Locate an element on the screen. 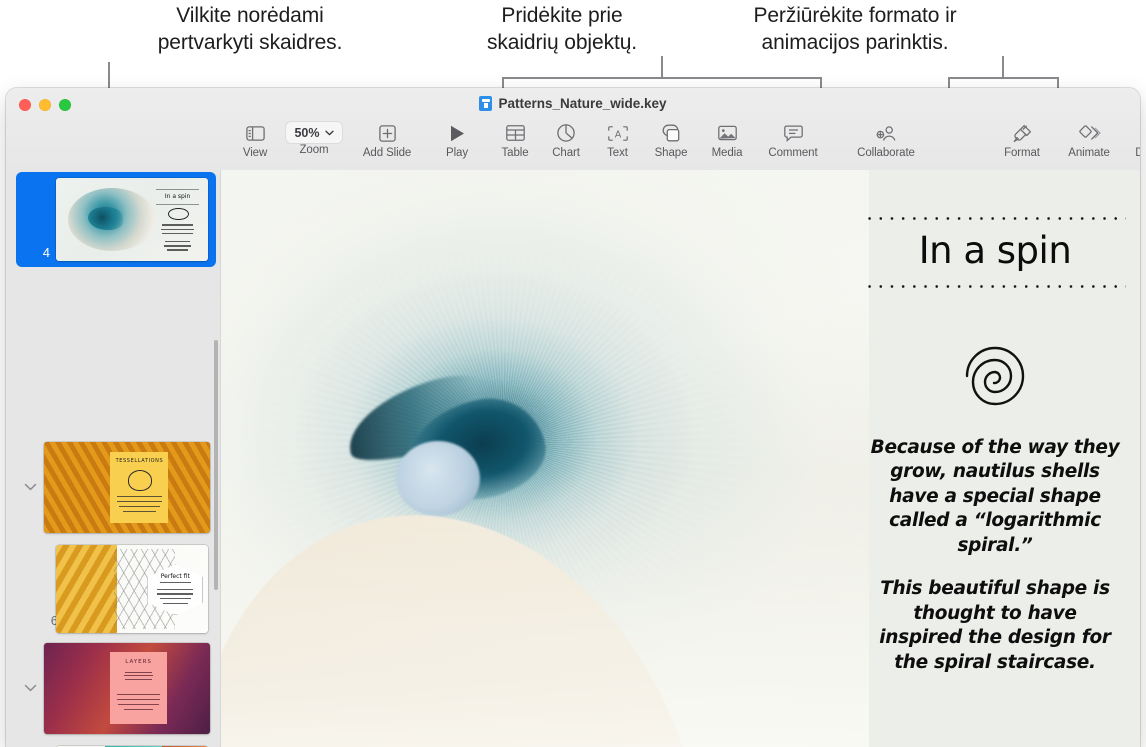  table-grid-icon is located at coordinates (515, 133).